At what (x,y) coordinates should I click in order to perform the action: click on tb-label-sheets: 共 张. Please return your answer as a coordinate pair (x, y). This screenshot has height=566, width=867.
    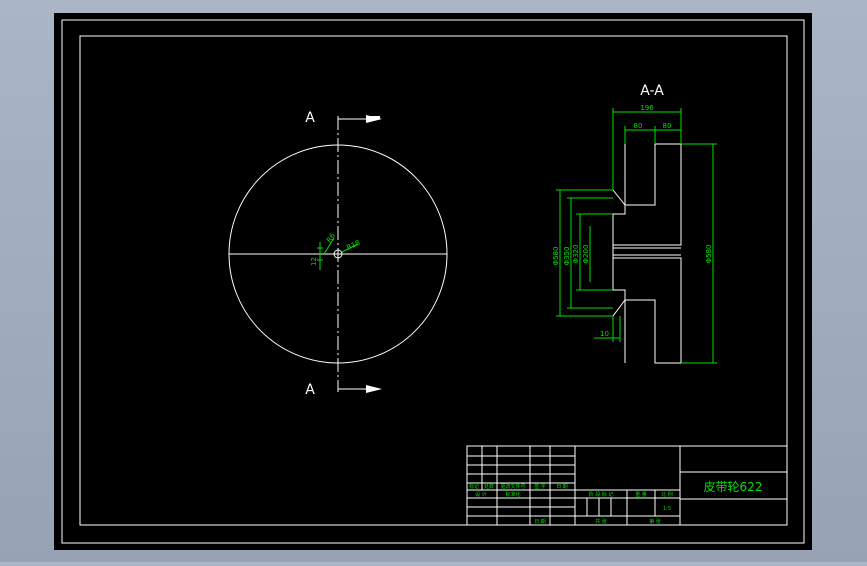
    Looking at the image, I should click on (601, 521).